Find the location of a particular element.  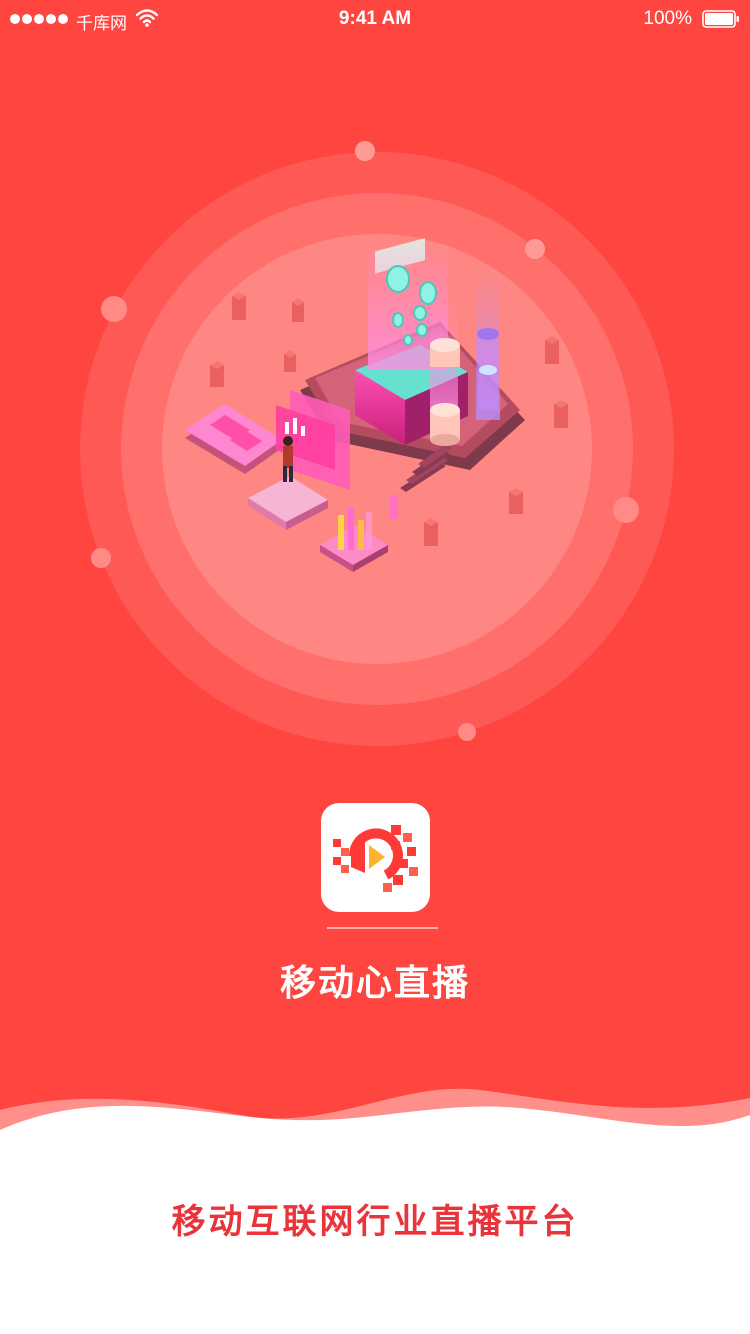

play-logo-icon is located at coordinates (375, 858).